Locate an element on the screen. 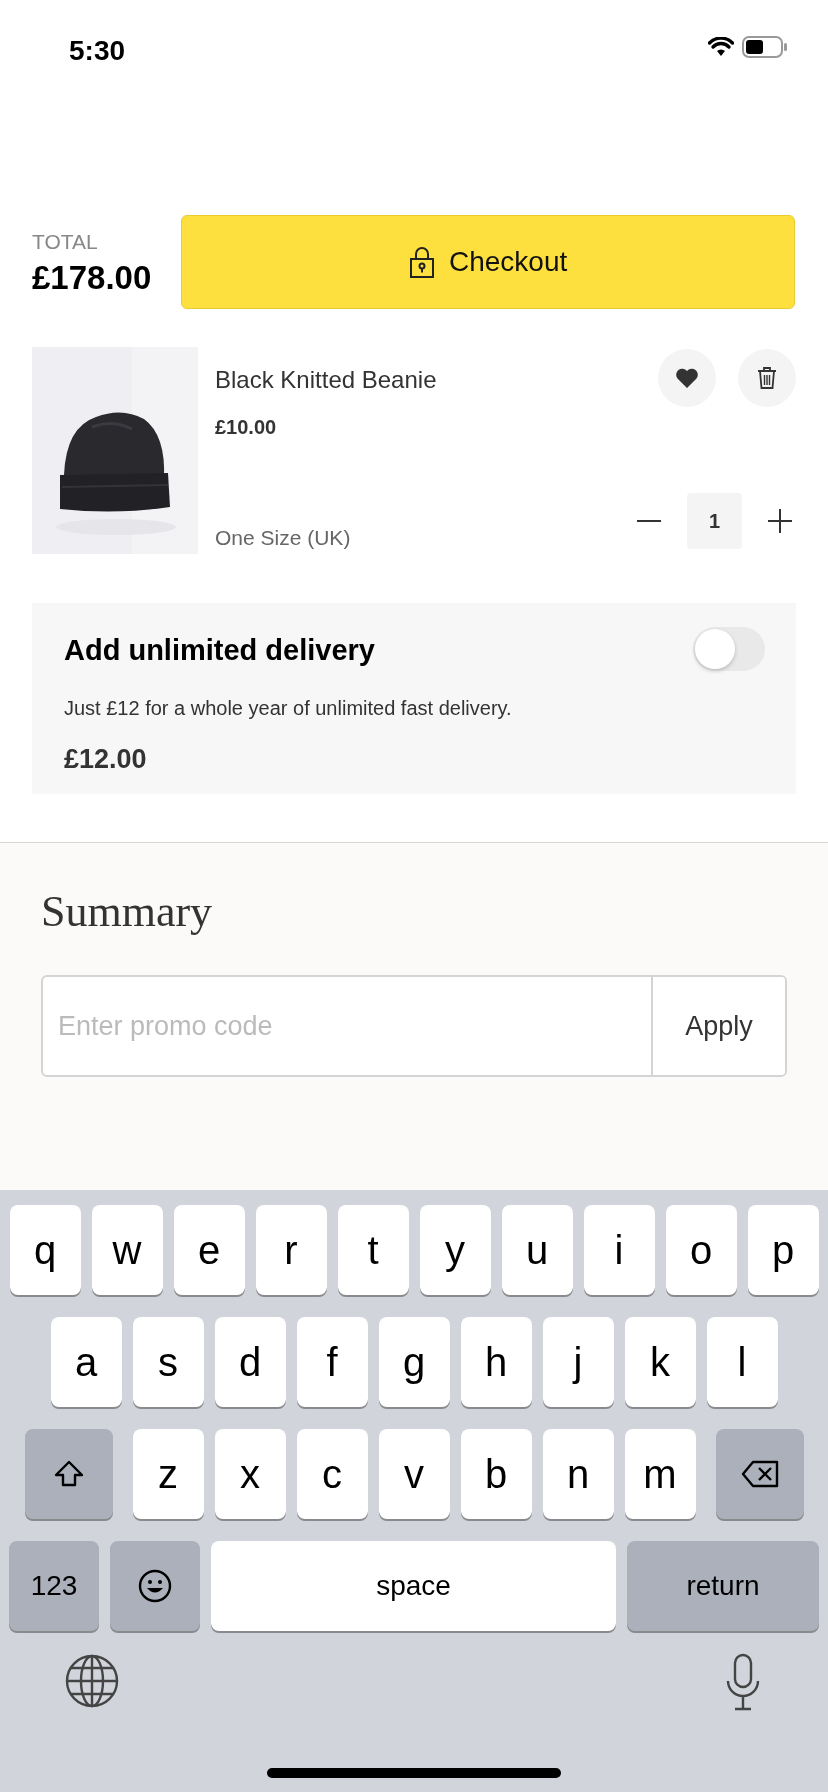 The image size is (828, 1792). keyboard-key: k is located at coordinates (660, 1362).